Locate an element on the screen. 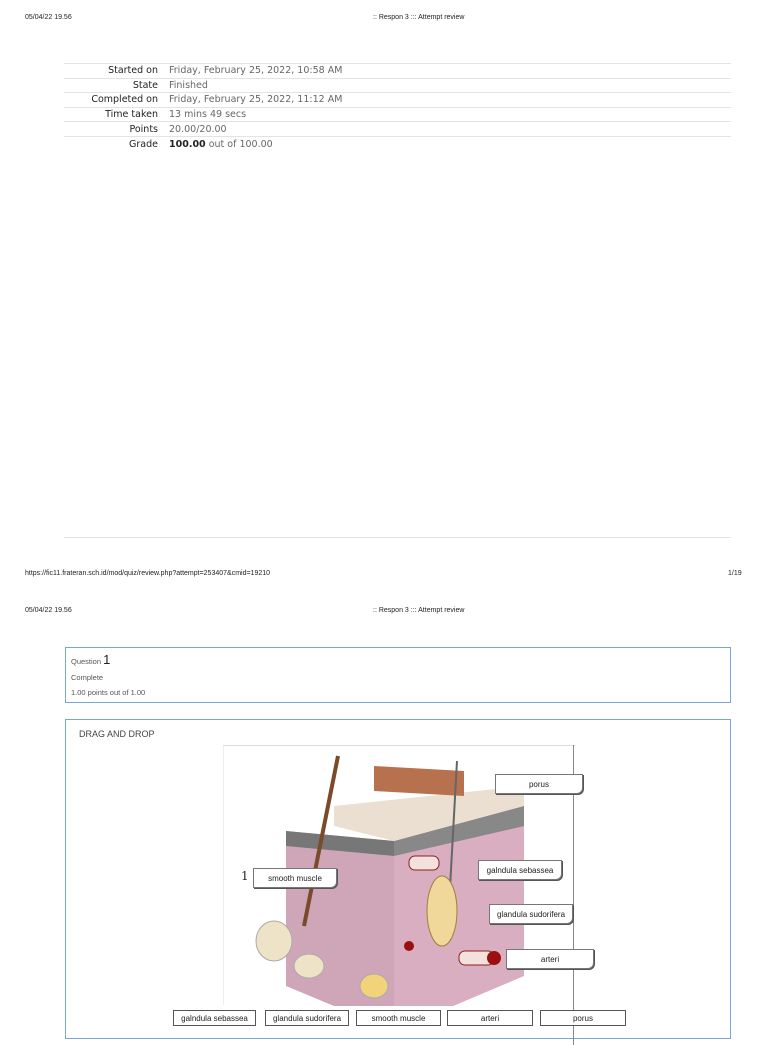 This screenshot has height=1045, width=768. question-status: Complete is located at coordinates (87, 677).